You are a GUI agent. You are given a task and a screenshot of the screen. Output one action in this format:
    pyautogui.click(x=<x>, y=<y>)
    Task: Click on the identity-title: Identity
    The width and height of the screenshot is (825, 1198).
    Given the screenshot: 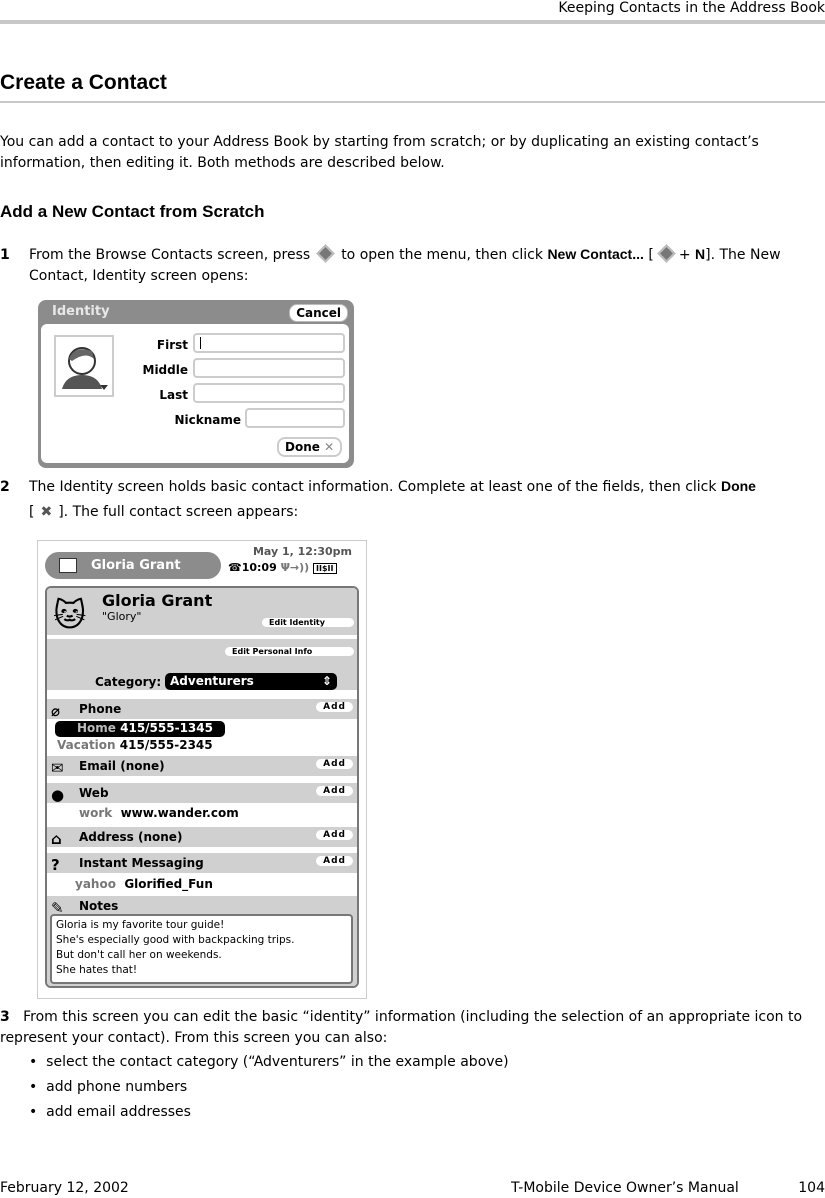 What is the action you would take?
    pyautogui.click(x=81, y=311)
    